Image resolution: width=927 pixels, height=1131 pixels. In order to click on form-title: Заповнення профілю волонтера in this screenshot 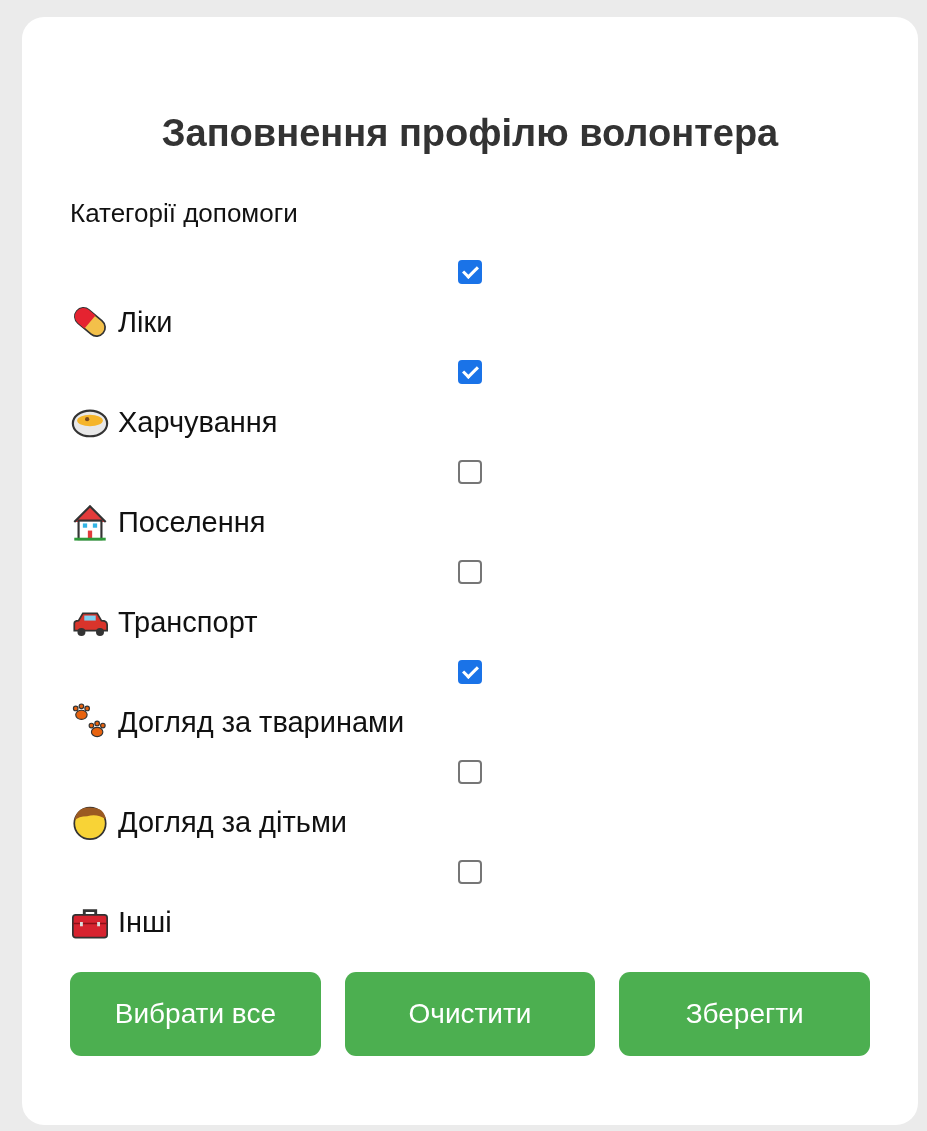, I will do `click(470, 133)`.